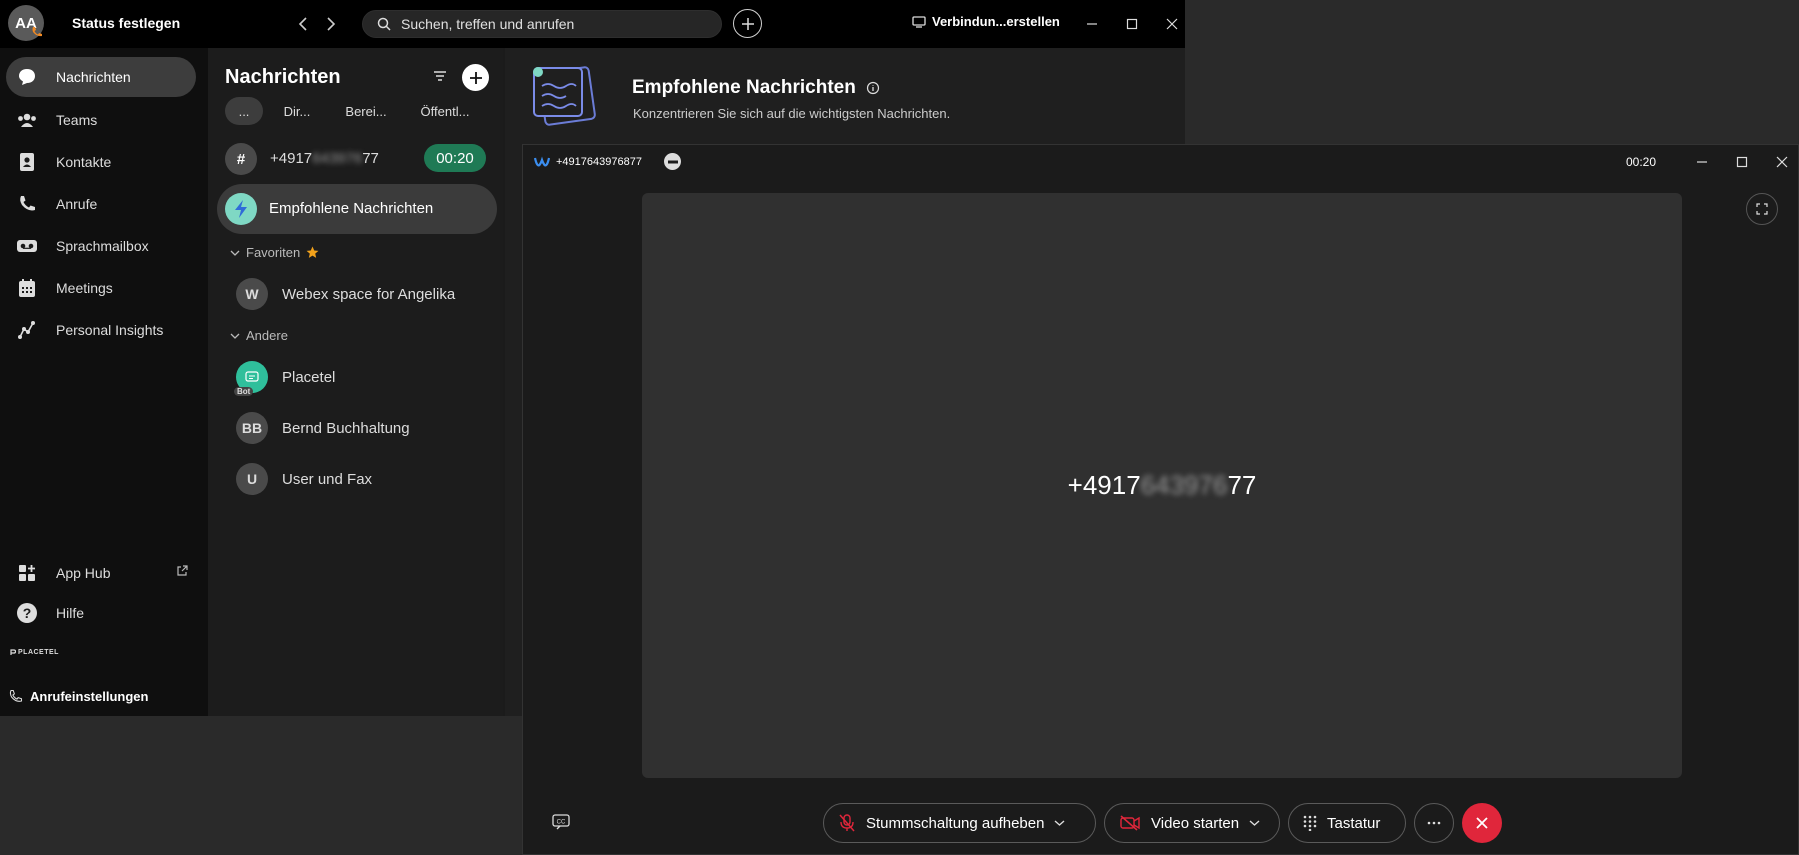  I want to click on list-item: U User und Fax, so click(358, 479).